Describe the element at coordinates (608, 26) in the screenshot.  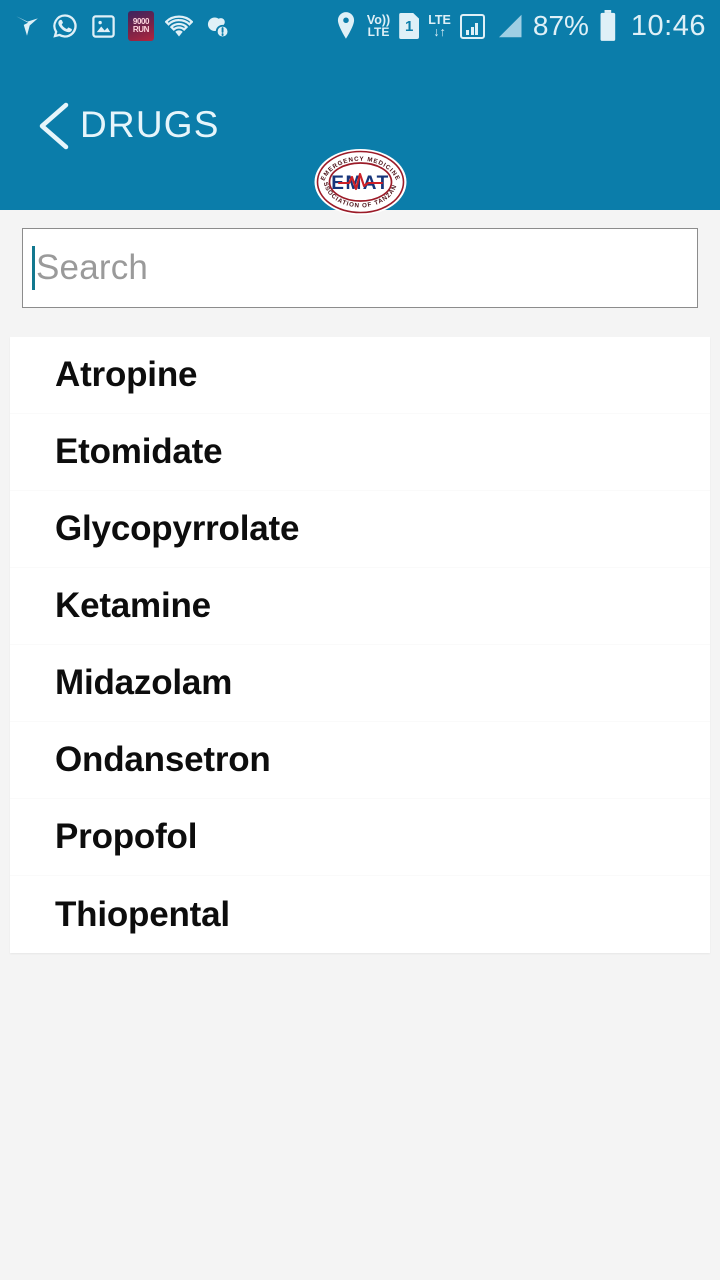
I see `battery-icon` at that location.